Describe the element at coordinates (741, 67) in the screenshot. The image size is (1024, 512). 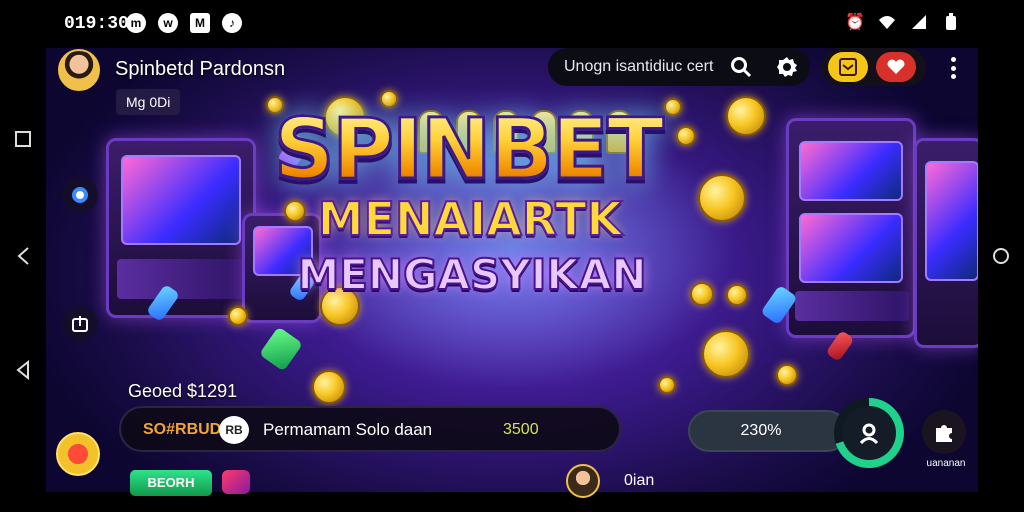
I see `search-icon` at that location.